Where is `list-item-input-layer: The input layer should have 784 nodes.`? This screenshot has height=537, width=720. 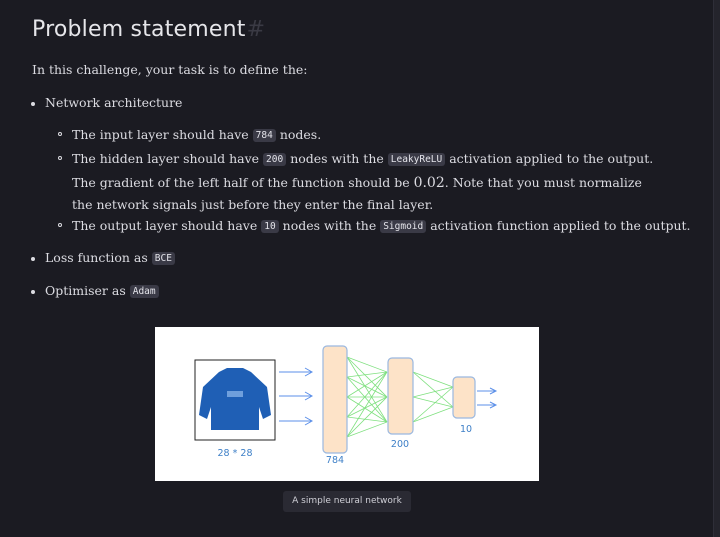
list-item-input-layer: The input layer should have 784 nodes. is located at coordinates (355, 136).